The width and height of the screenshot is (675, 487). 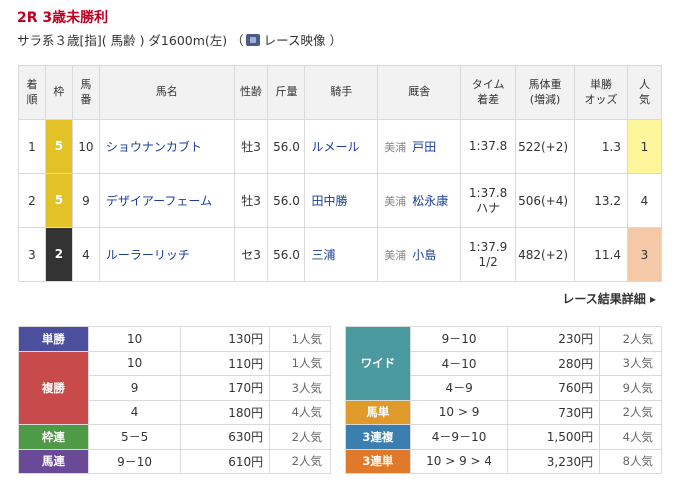 I want to click on race-conditions: サラ系３歳[指]( 馬齢 ) ダ1600m(左) （ レース映像 ）, so click(x=179, y=39).